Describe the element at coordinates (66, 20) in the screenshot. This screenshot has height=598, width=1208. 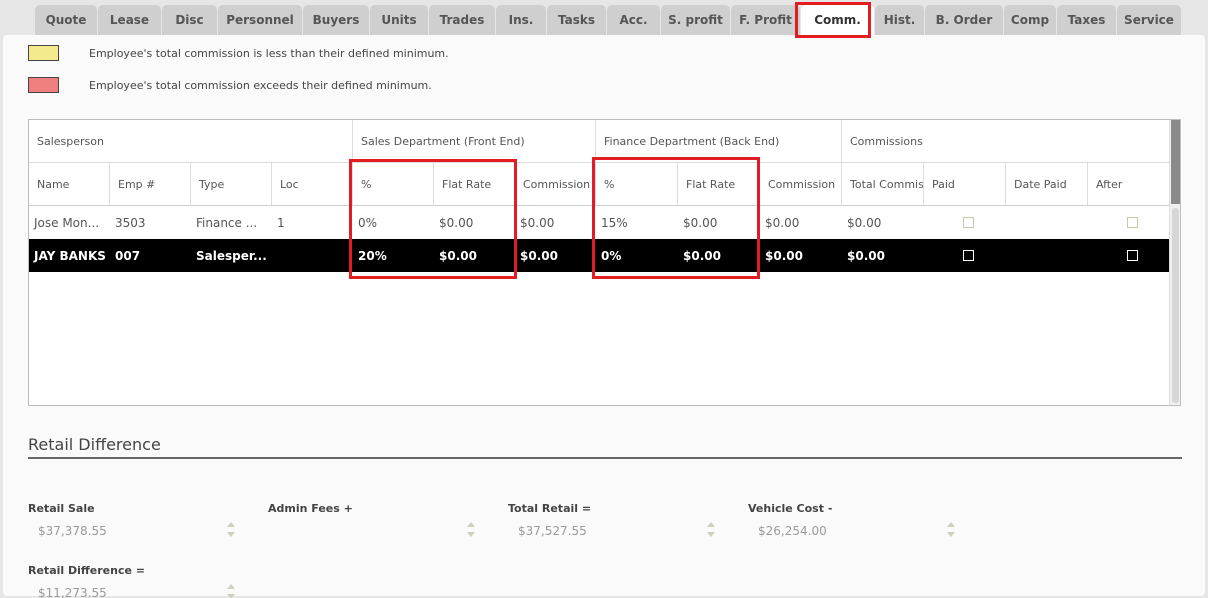
I see `tab-quote: Quote` at that location.